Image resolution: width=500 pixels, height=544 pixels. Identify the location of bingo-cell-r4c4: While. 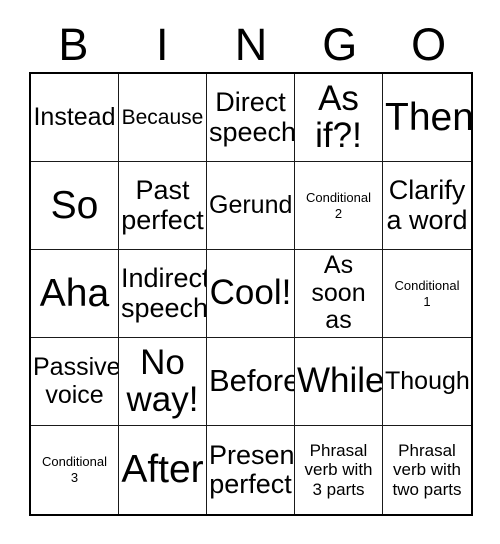
(339, 382).